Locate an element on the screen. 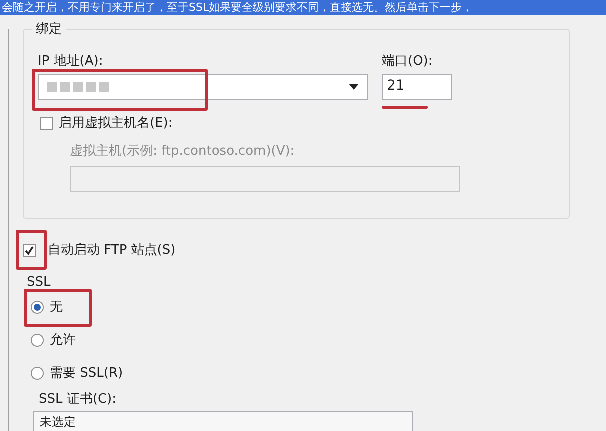  field-label: 虚拟主机(示例: ftp.contoso.com)(V): is located at coordinates (183, 151).